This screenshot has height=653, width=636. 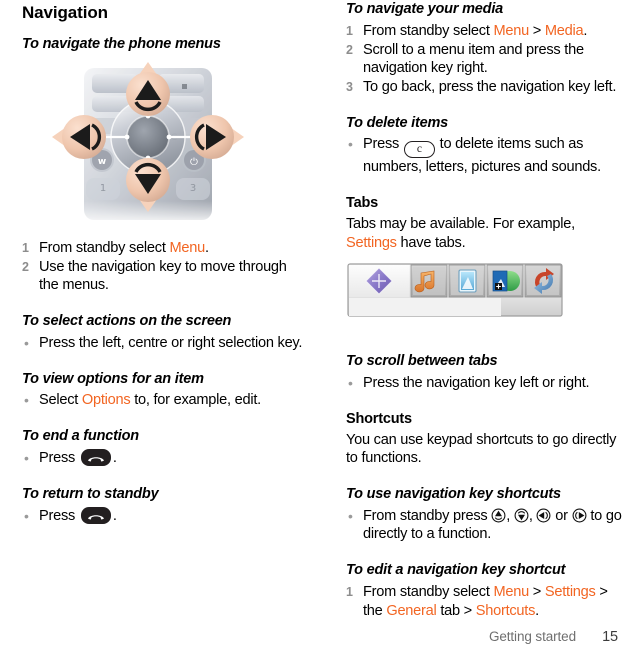 What do you see at coordinates (362, 203) in the screenshot?
I see `heading-tabs: Tabs` at bounding box center [362, 203].